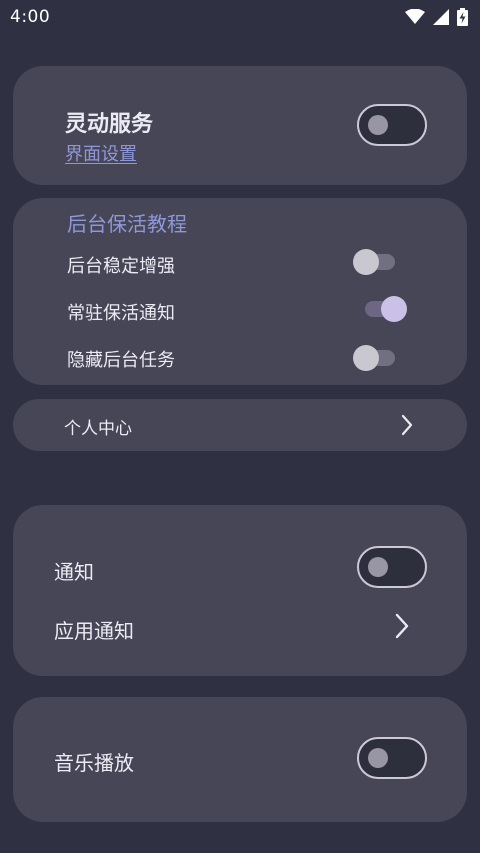  Describe the element at coordinates (74, 572) in the screenshot. I see `notify-label: 通知` at that location.